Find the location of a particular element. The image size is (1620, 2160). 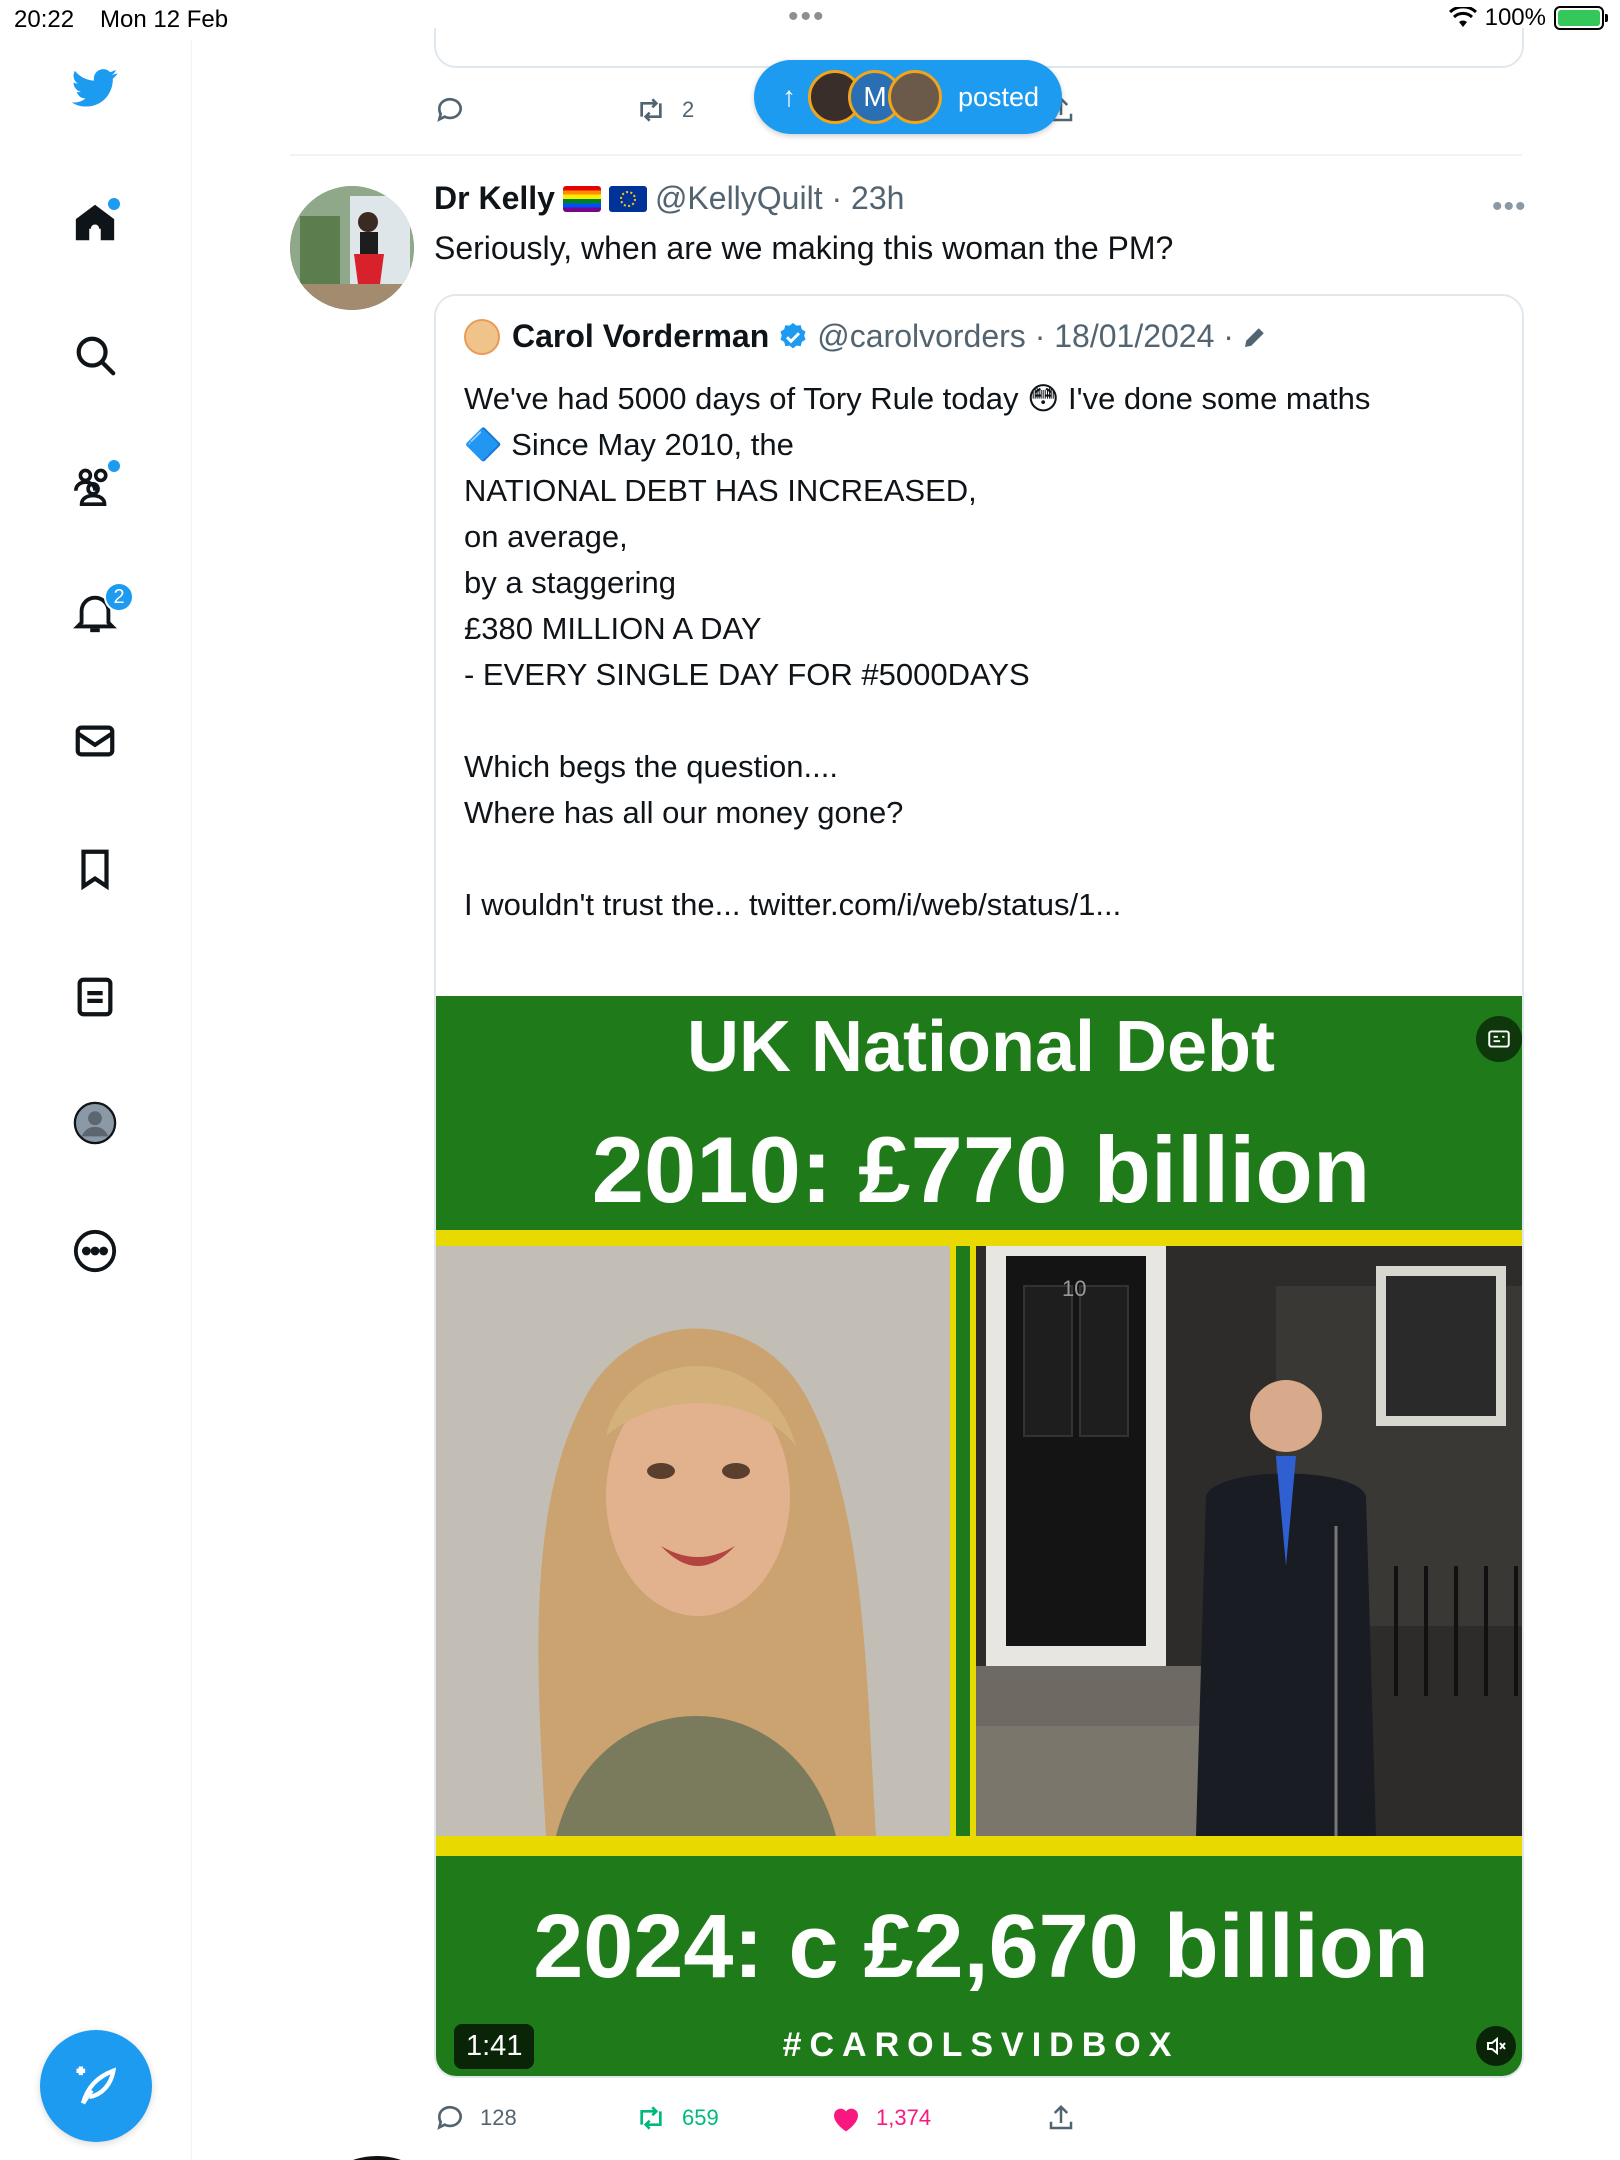

tweet-author-name: Dr Kelly is located at coordinates (494, 198).